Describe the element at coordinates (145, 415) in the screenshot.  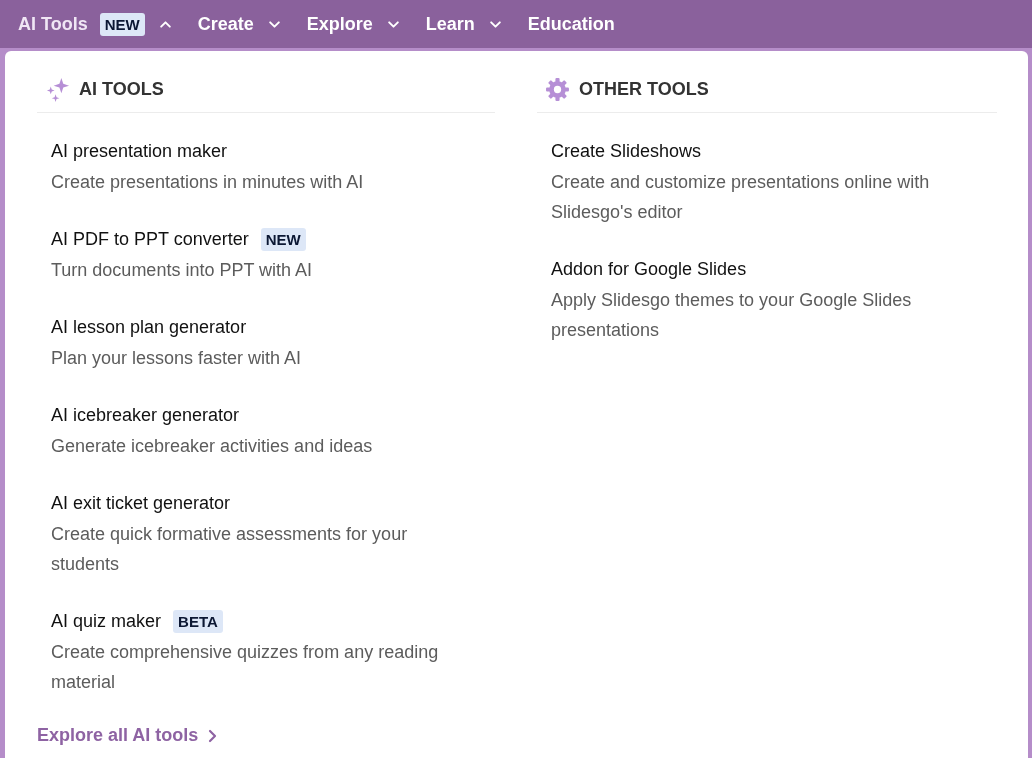
I see `menu-item-link: AI icebreaker generator` at that location.